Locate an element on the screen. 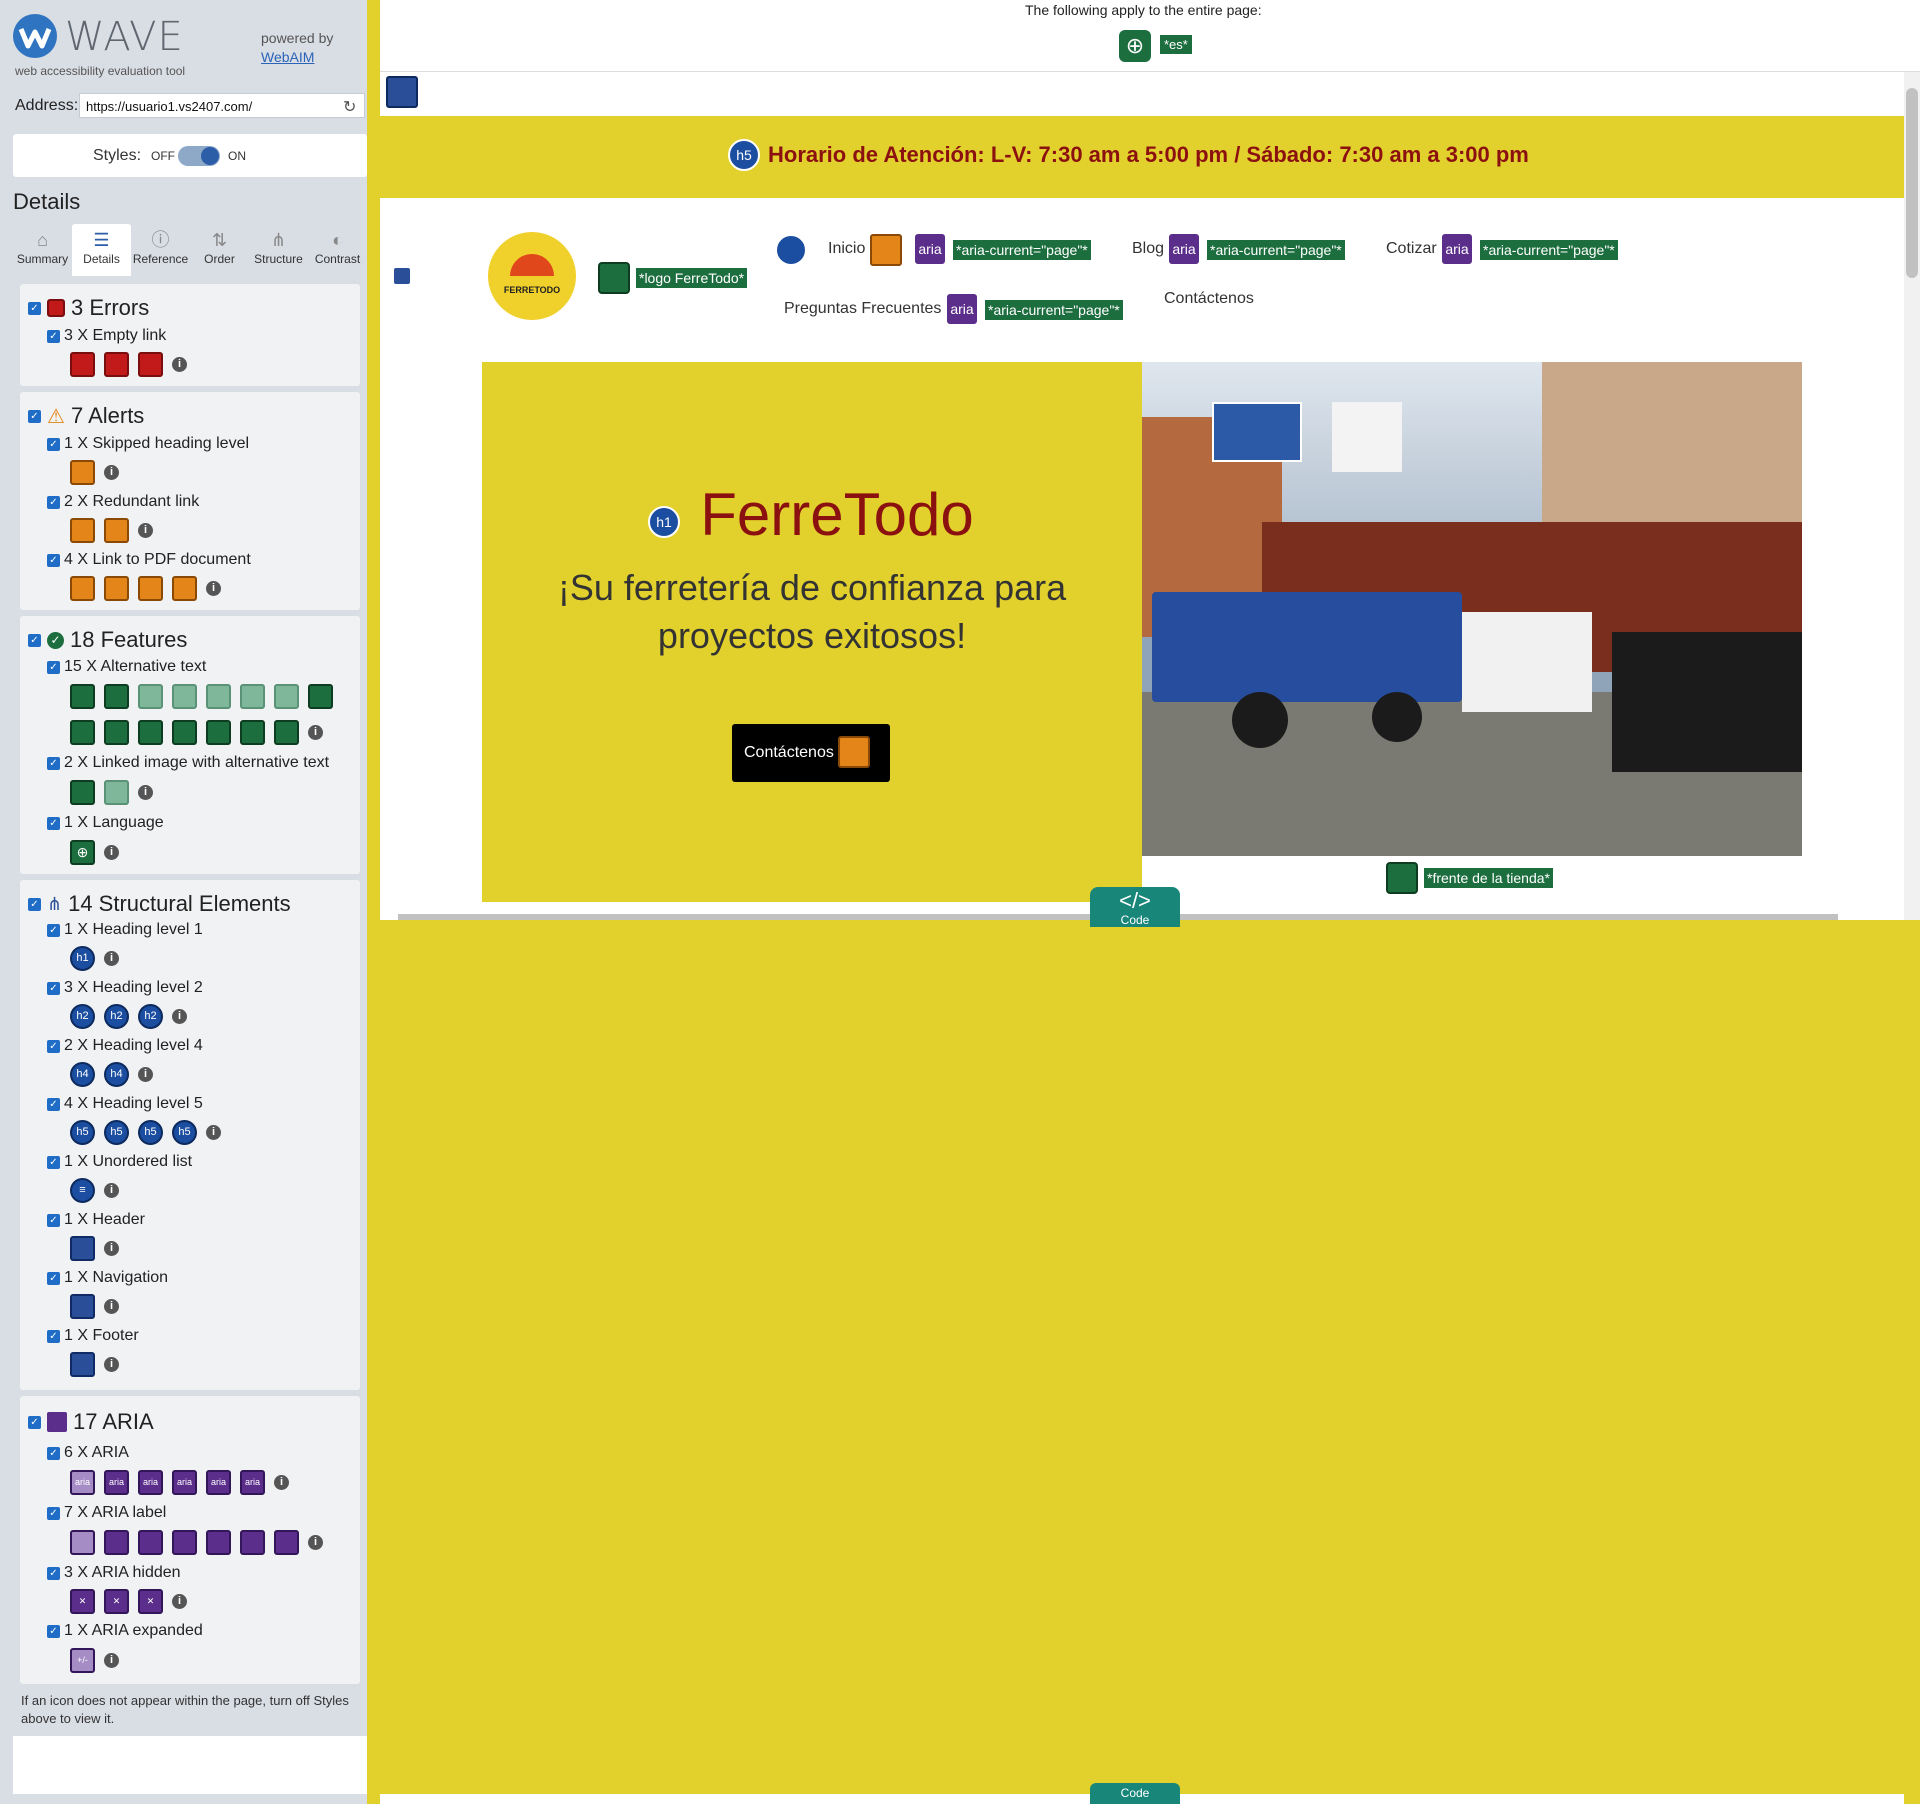 The width and height of the screenshot is (1920, 1804). h2-checkbox: ✓ is located at coordinates (53, 988).